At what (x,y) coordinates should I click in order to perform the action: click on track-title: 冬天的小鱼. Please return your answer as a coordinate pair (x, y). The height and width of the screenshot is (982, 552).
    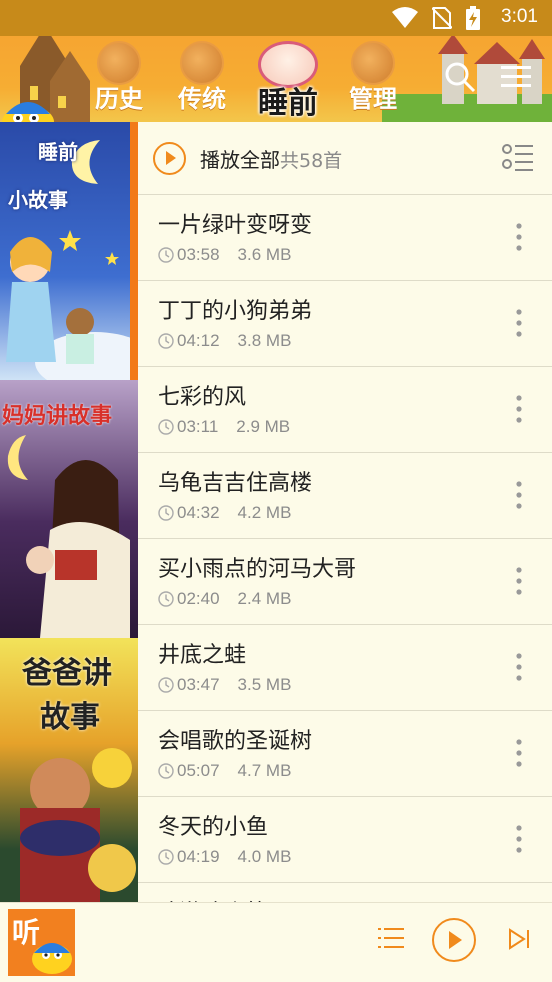
    Looking at the image, I should click on (213, 827).